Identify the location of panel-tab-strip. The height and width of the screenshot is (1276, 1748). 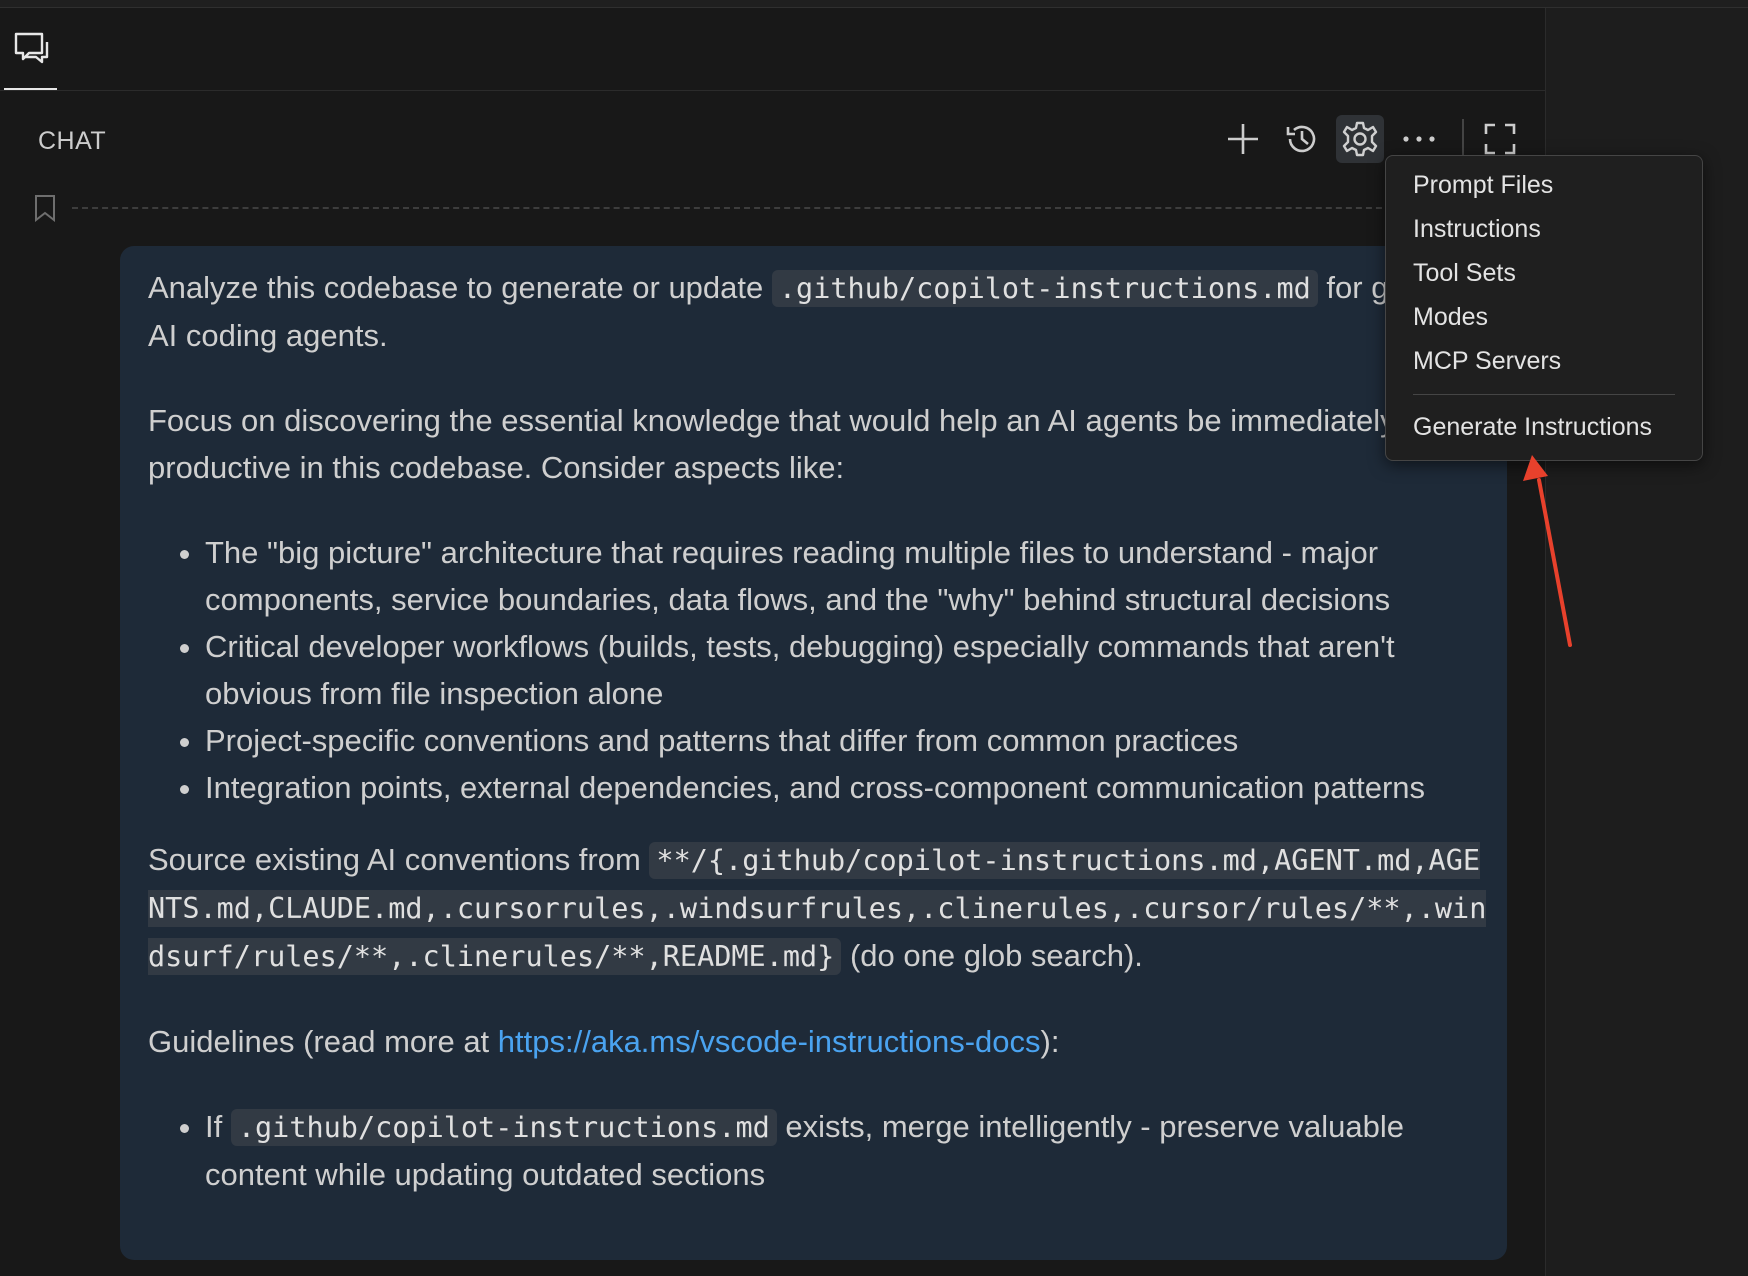
(772, 49).